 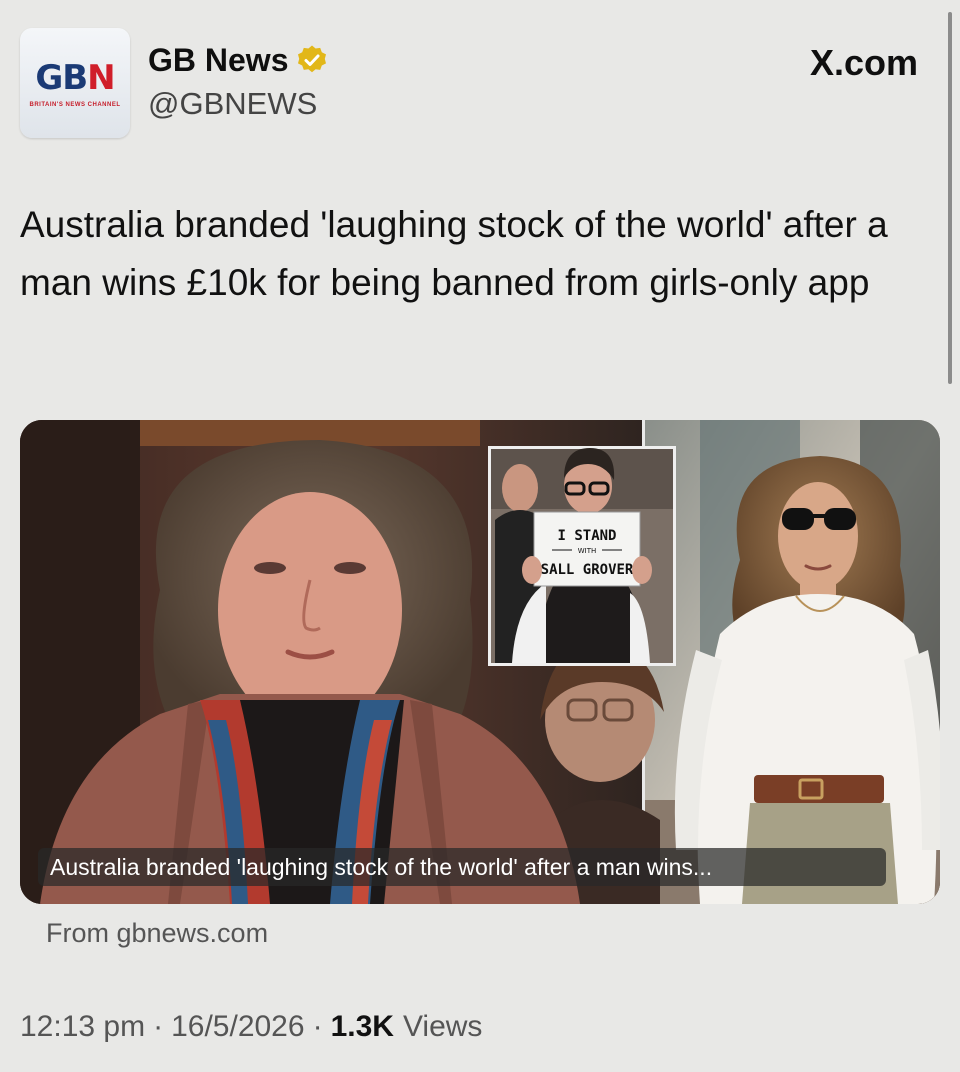 What do you see at coordinates (442, 1026) in the screenshot?
I see `views-label: Views` at bounding box center [442, 1026].